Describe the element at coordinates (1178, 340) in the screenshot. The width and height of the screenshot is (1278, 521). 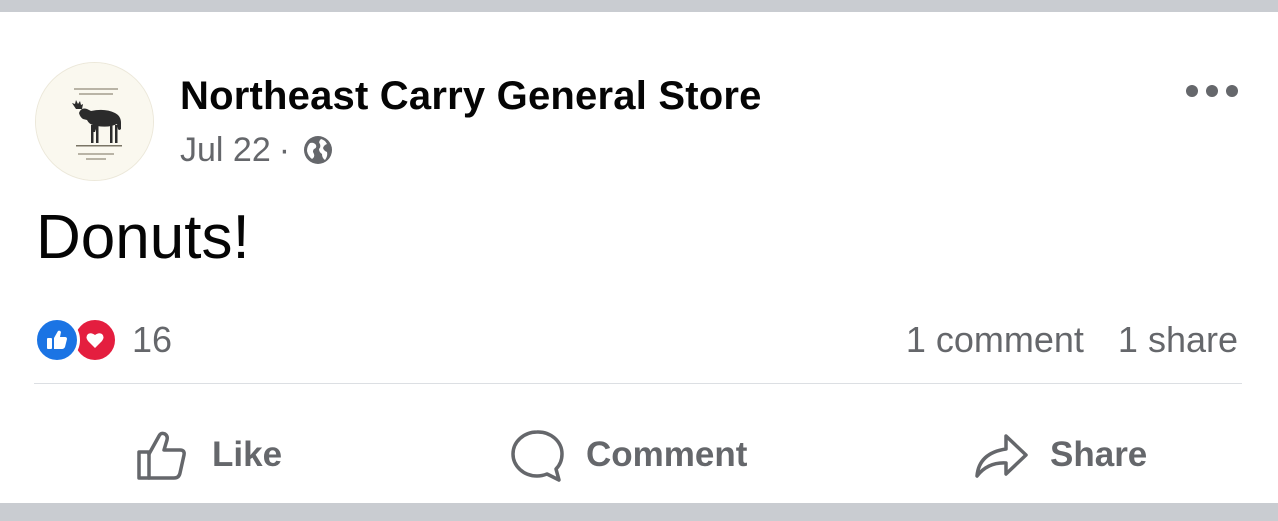
I see `shares-count: 1 share` at that location.